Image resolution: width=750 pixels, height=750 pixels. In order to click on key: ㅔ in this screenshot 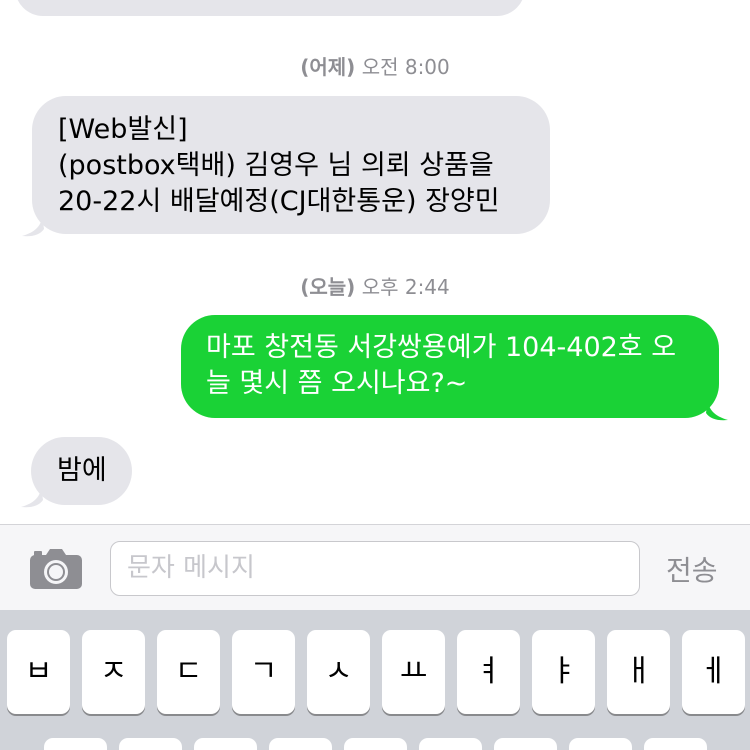, I will do `click(713, 672)`.